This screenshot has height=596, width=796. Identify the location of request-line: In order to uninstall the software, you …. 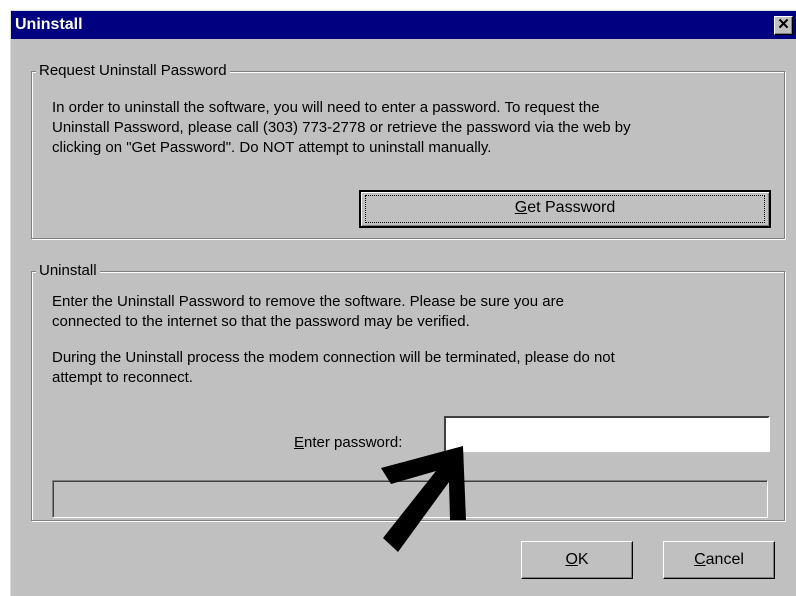
(326, 107).